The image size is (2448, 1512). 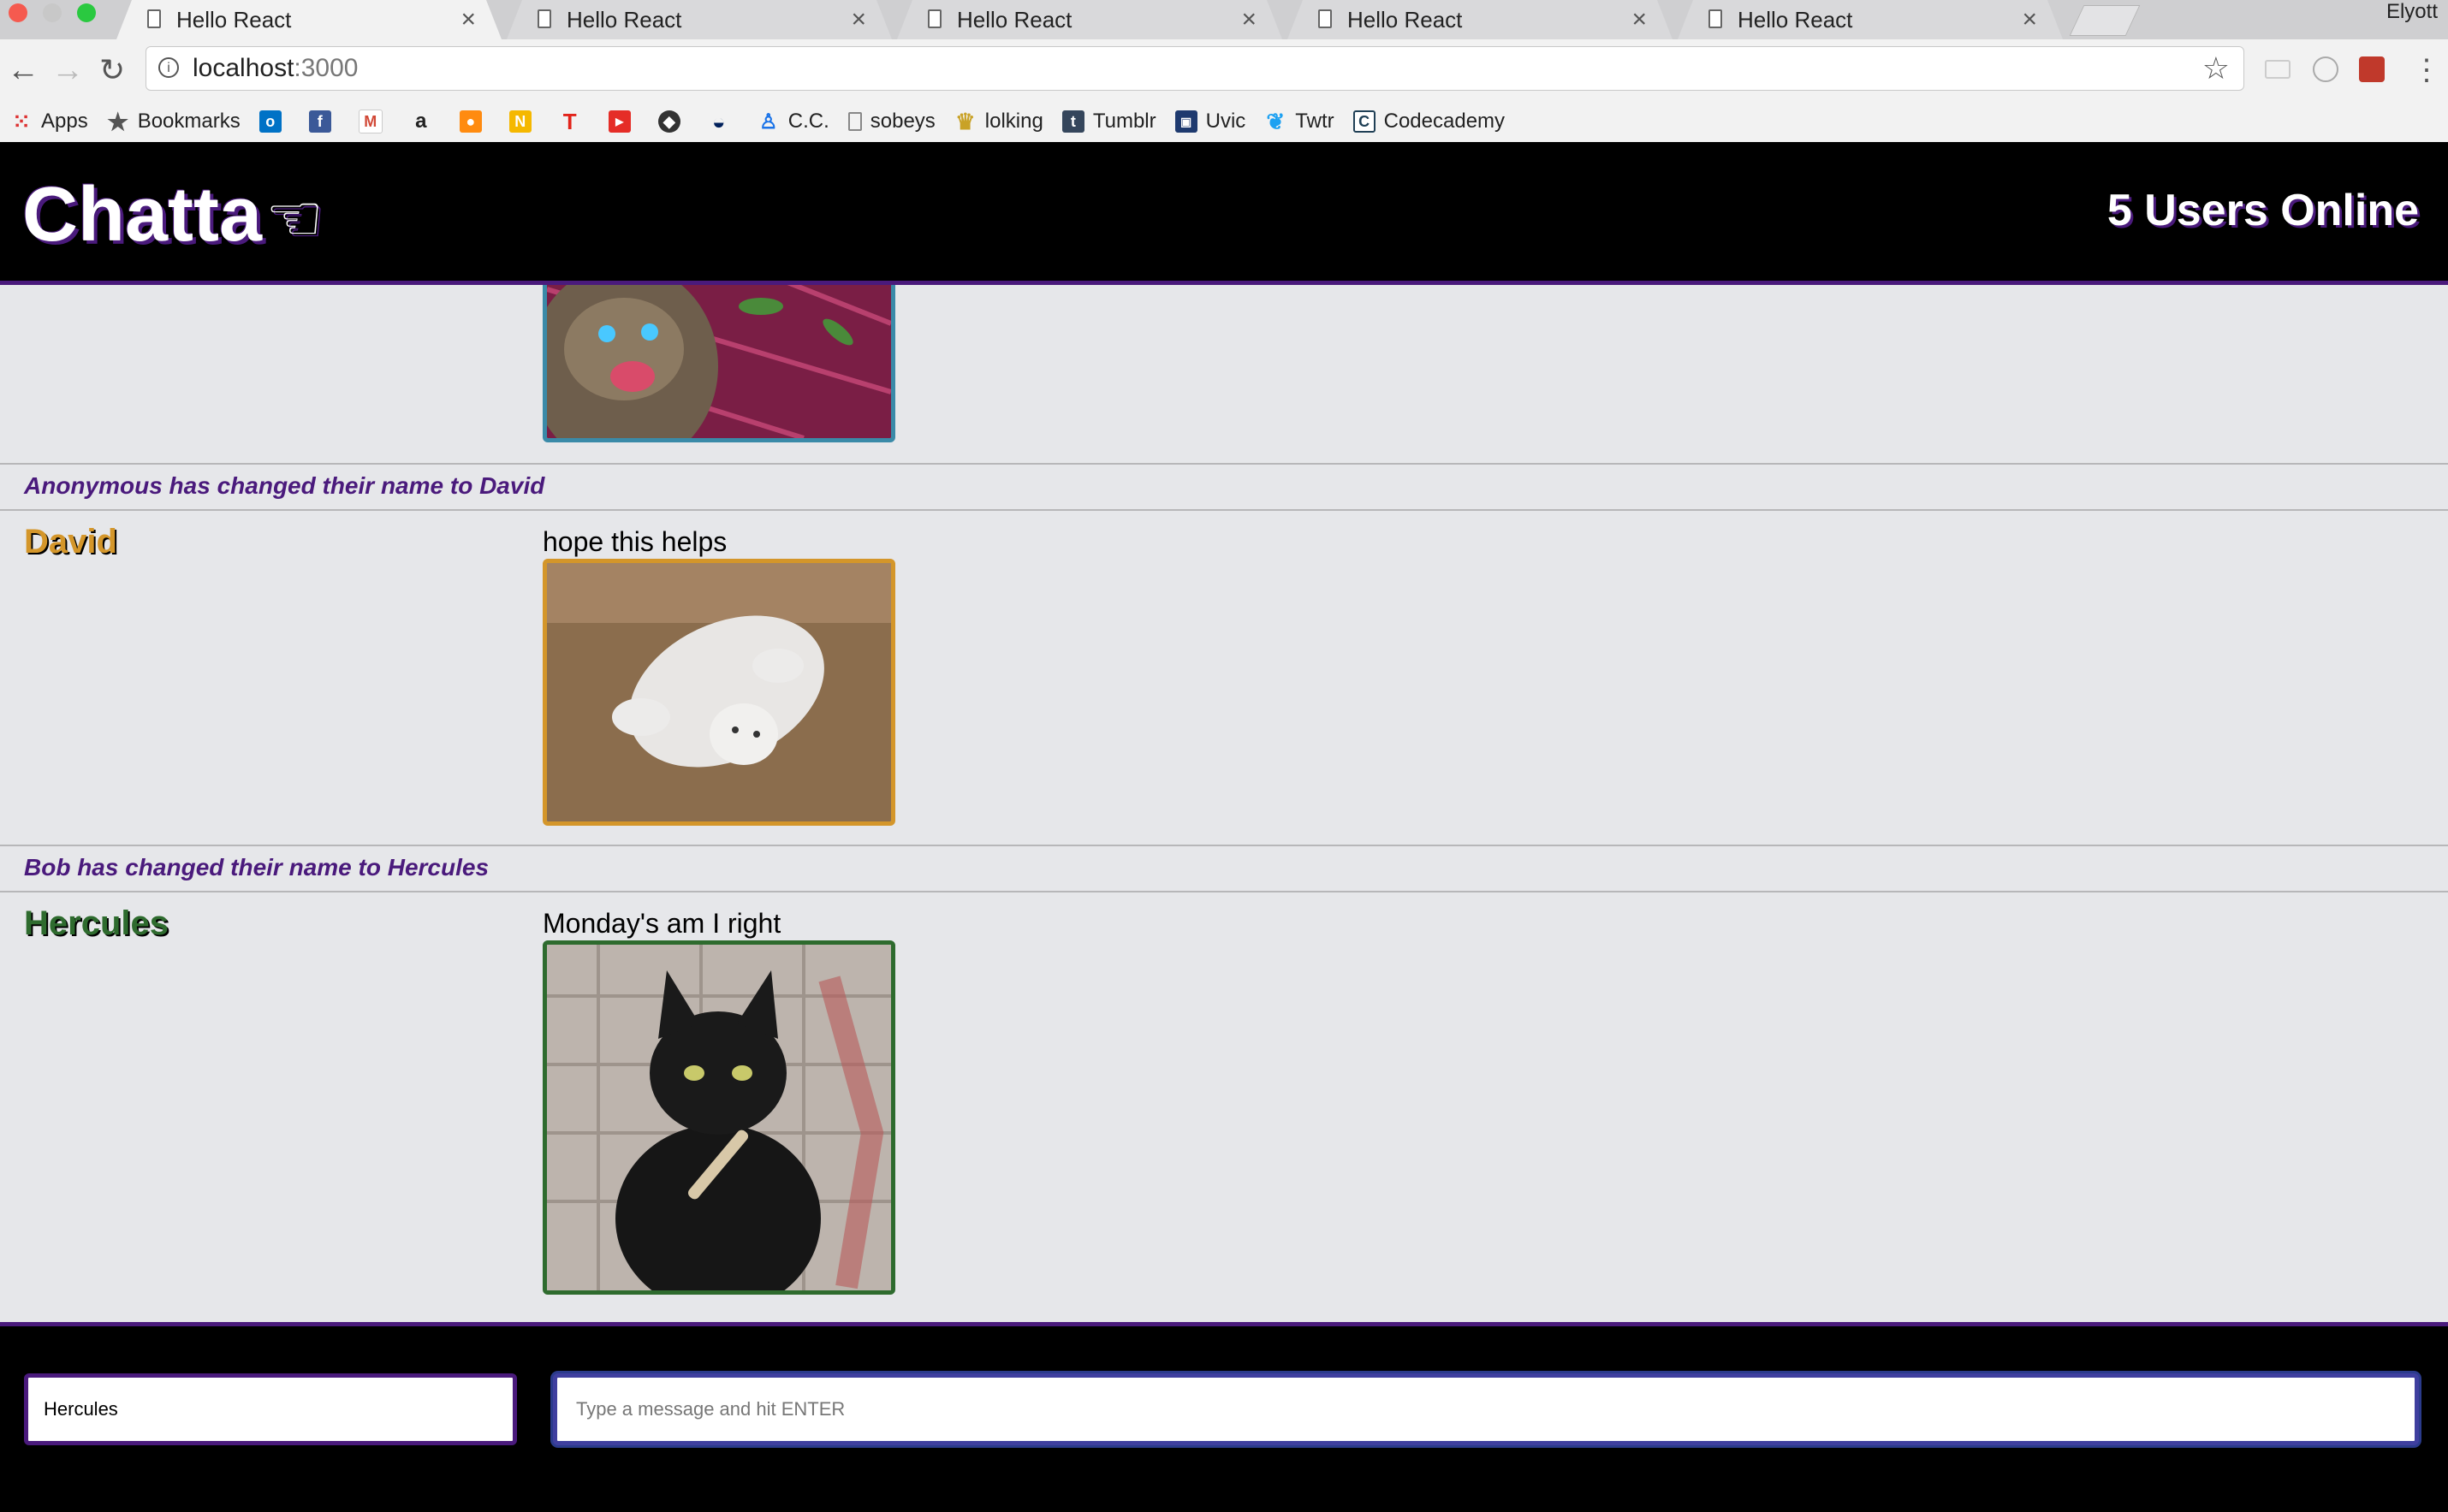 I want to click on bookmark-codecademy: C Codecademy, so click(x=1428, y=122).